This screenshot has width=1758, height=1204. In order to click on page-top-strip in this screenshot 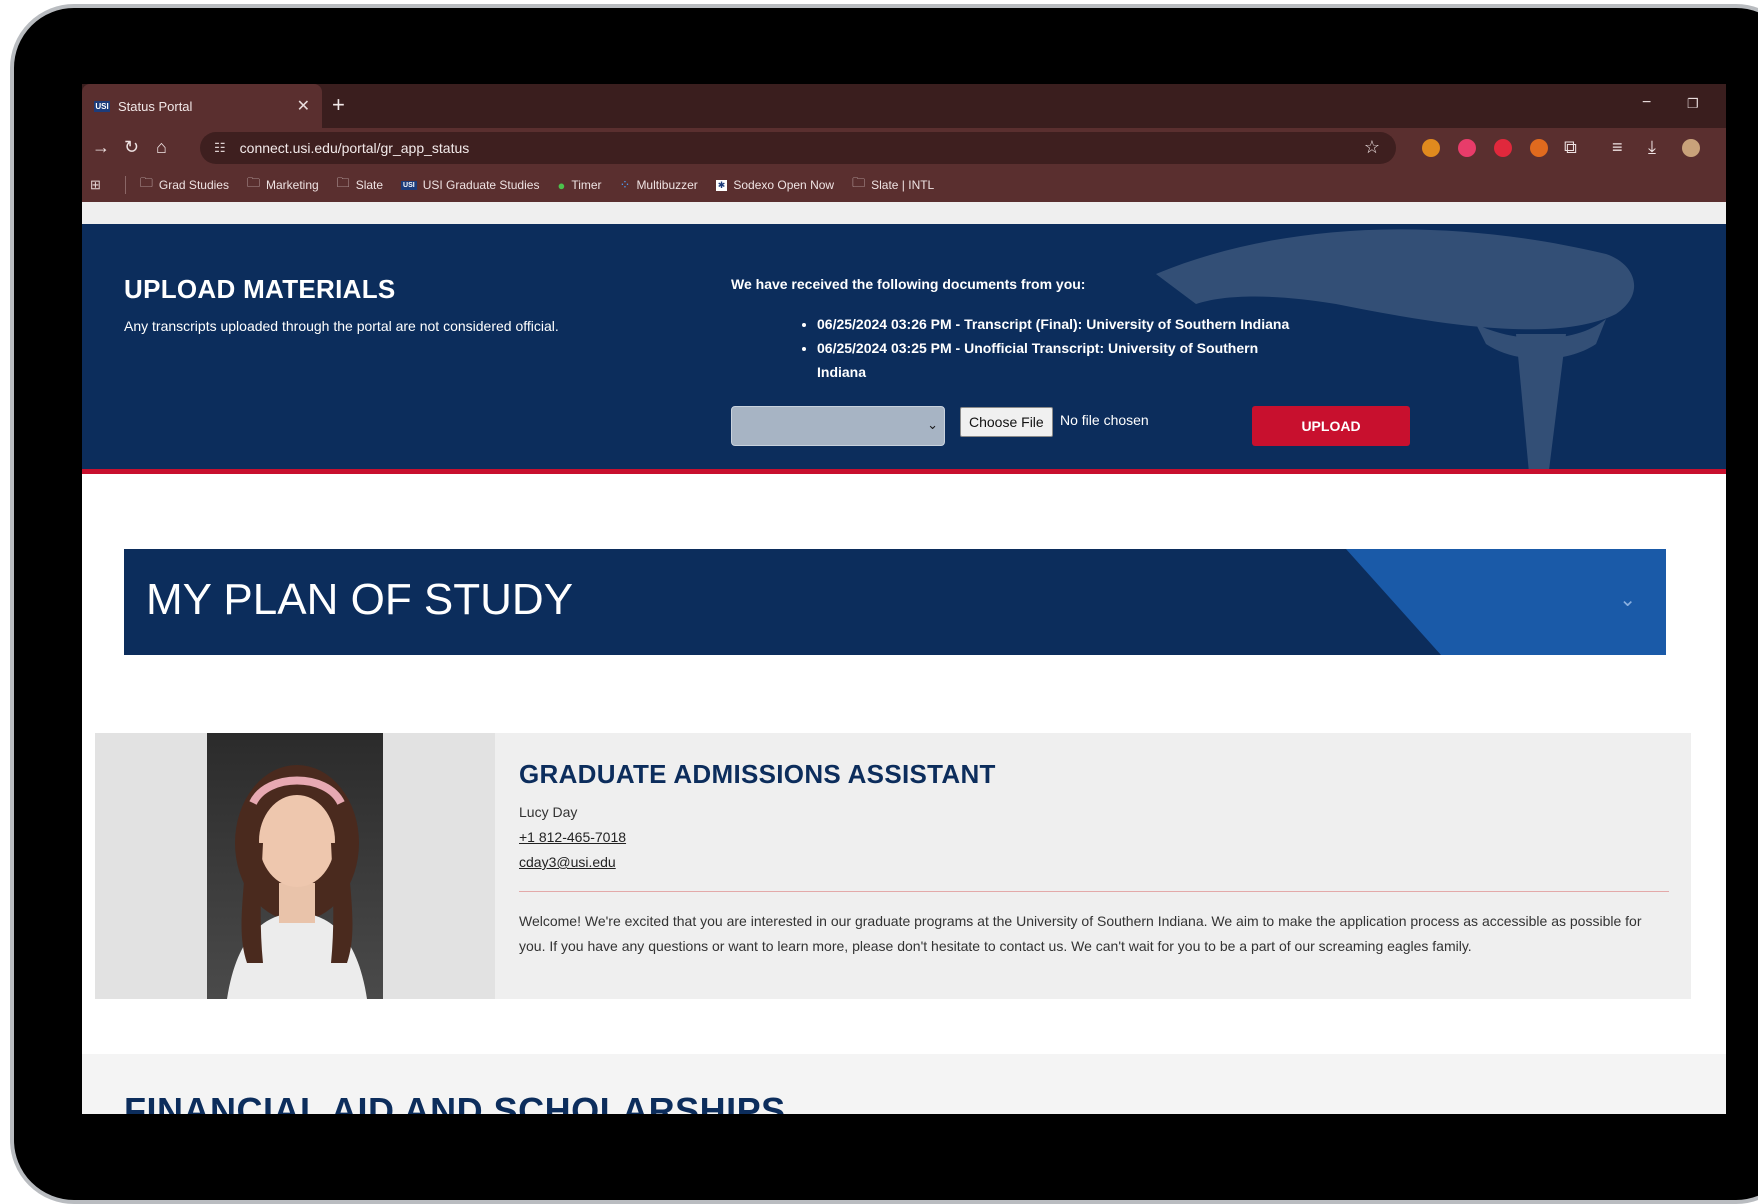, I will do `click(904, 213)`.